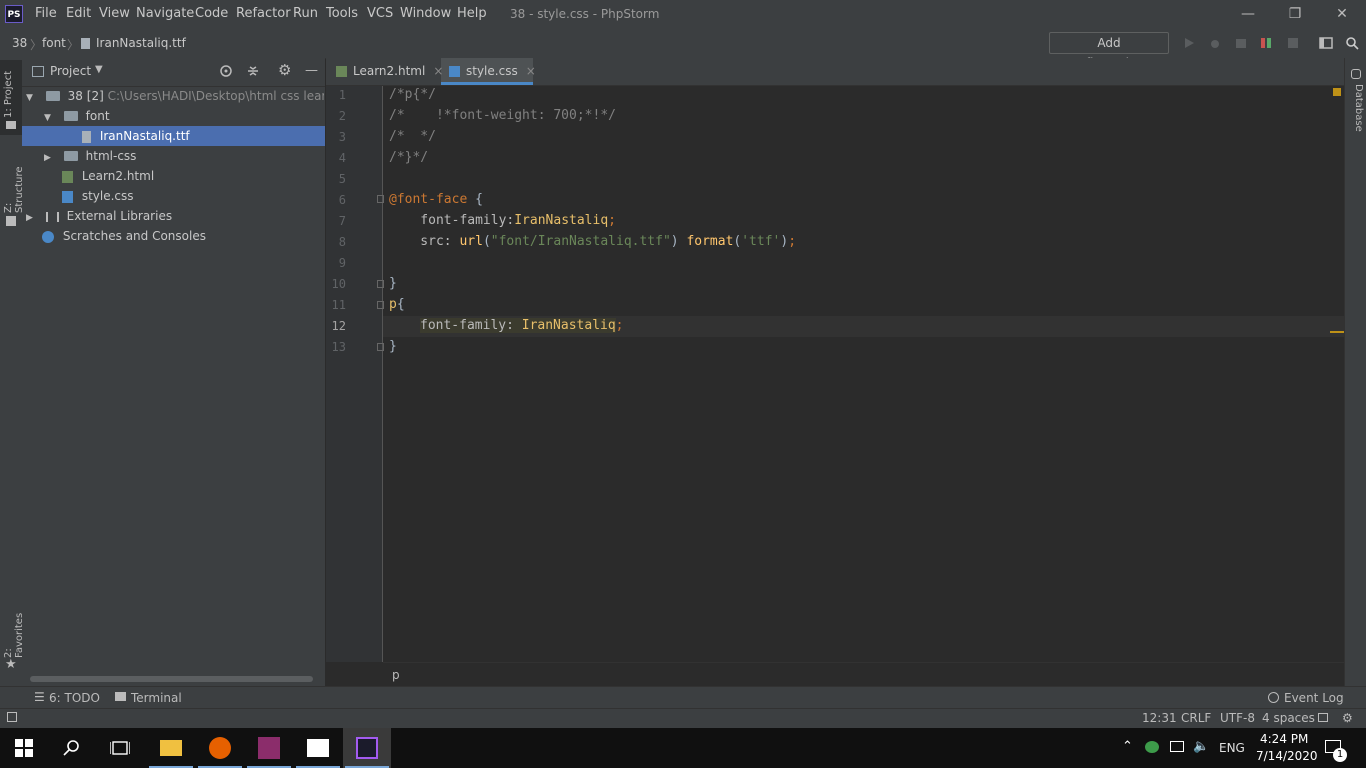 The width and height of the screenshot is (1366, 768). I want to click on inspector-icon: ⚙, so click(1347, 718).